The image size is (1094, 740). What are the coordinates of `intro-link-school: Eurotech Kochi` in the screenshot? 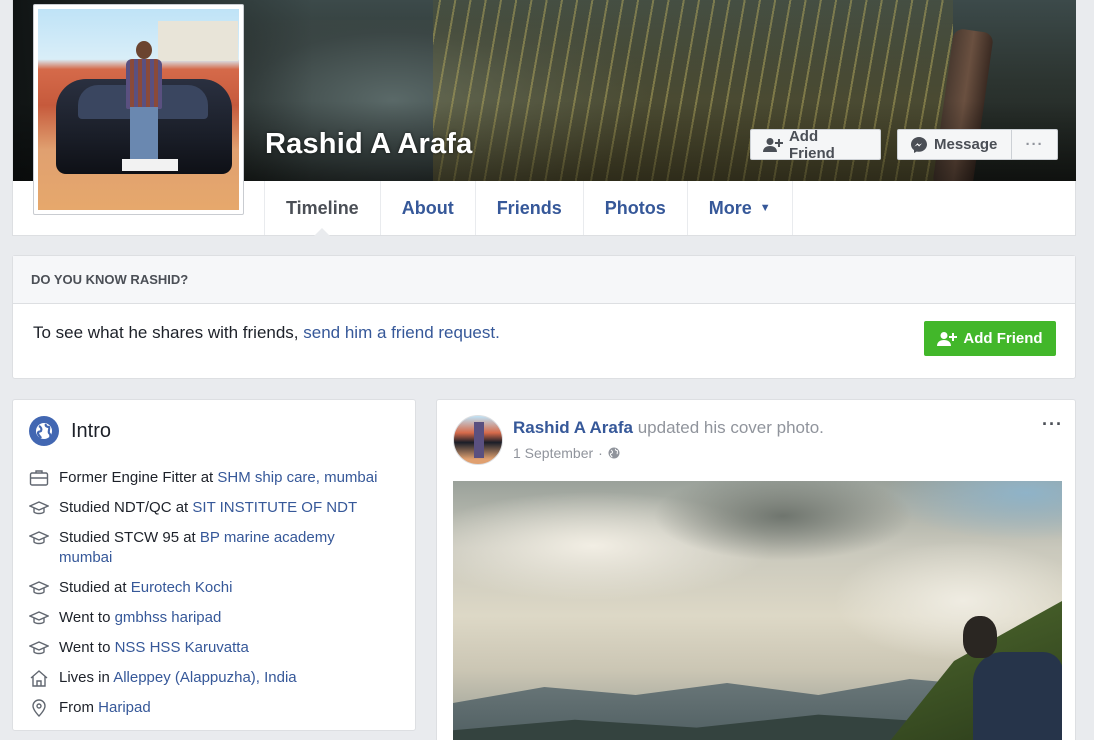 It's located at (182, 587).